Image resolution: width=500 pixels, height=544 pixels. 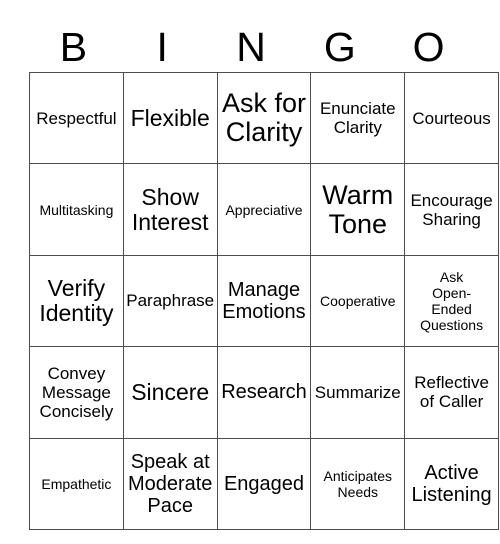 I want to click on bingo-cell-i3: Paraphrase, so click(x=170, y=301).